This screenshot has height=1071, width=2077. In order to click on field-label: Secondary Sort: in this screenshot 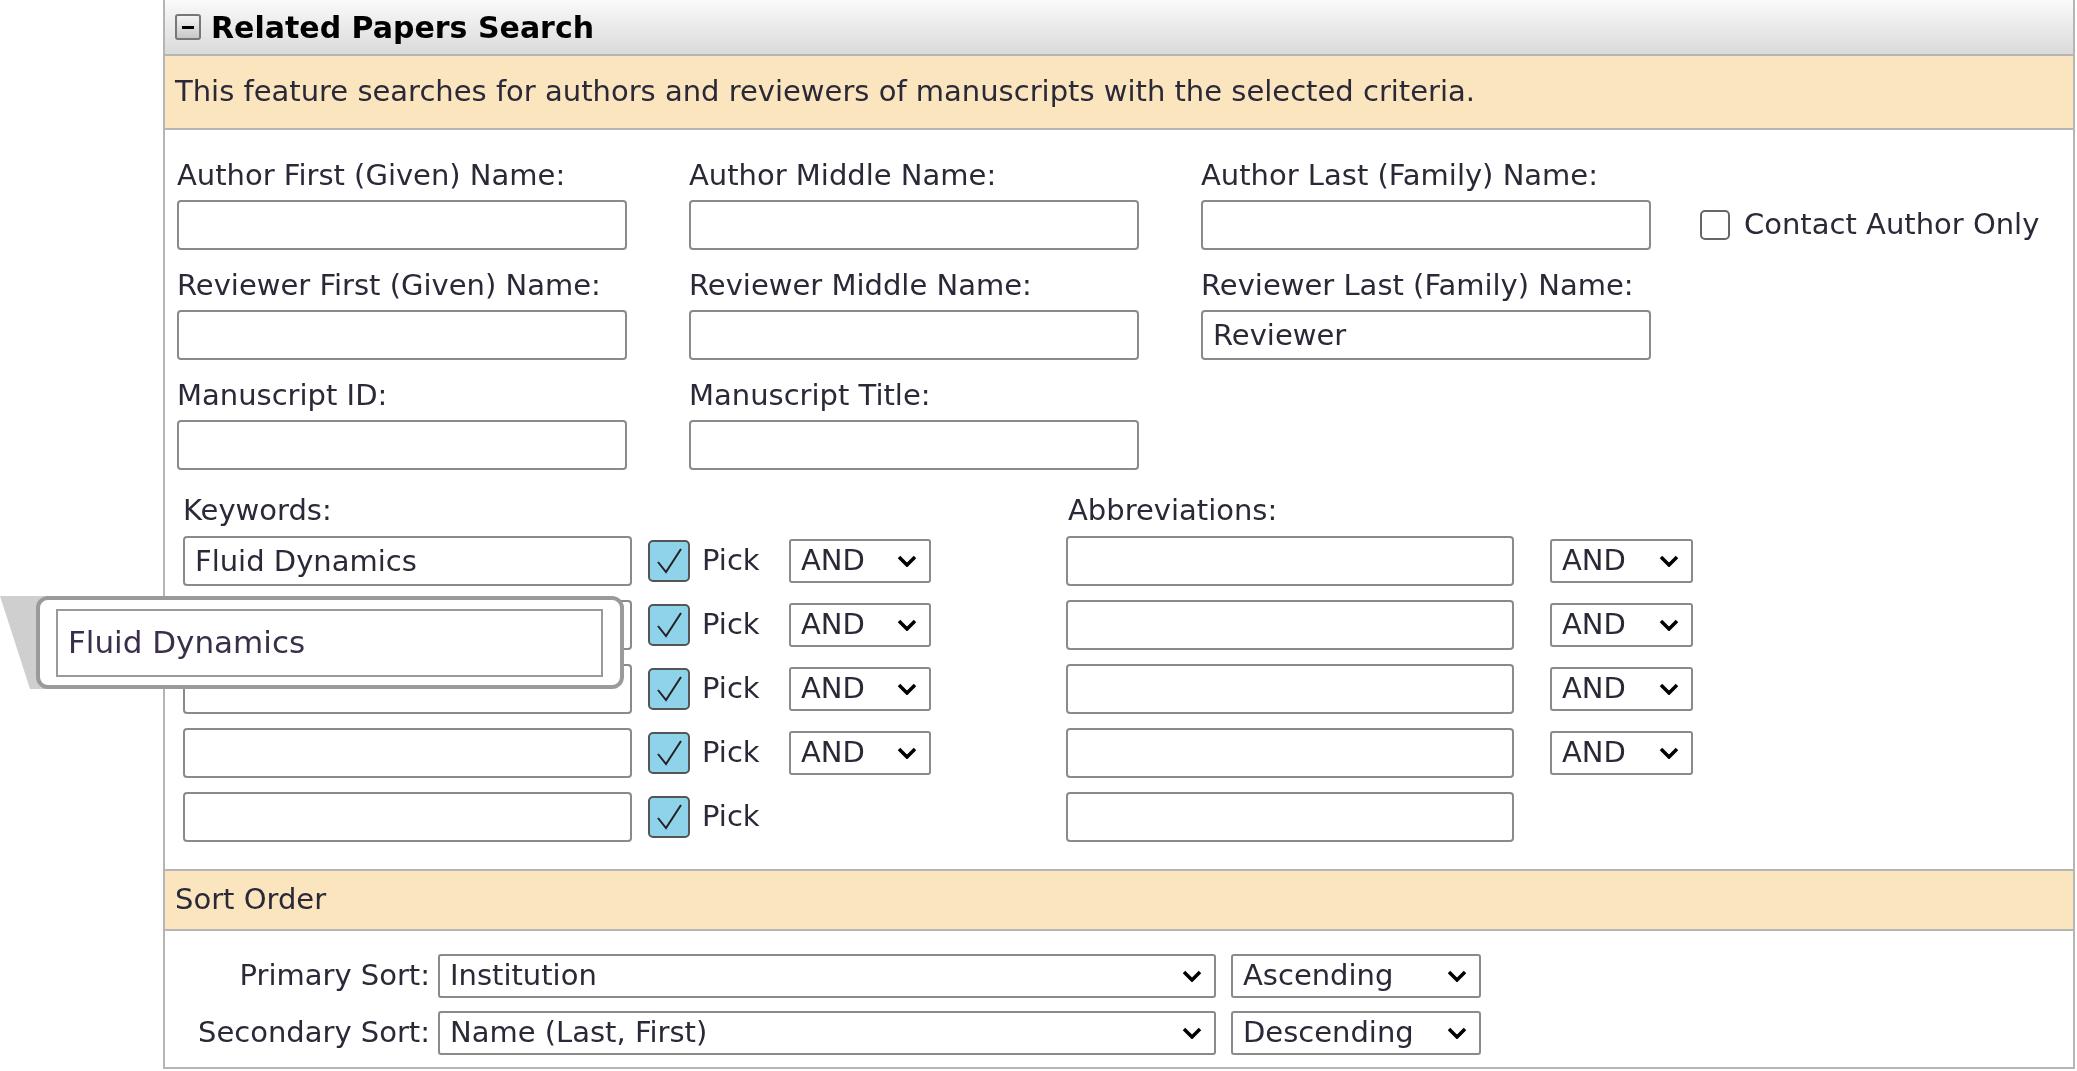, I will do `click(314, 1033)`.